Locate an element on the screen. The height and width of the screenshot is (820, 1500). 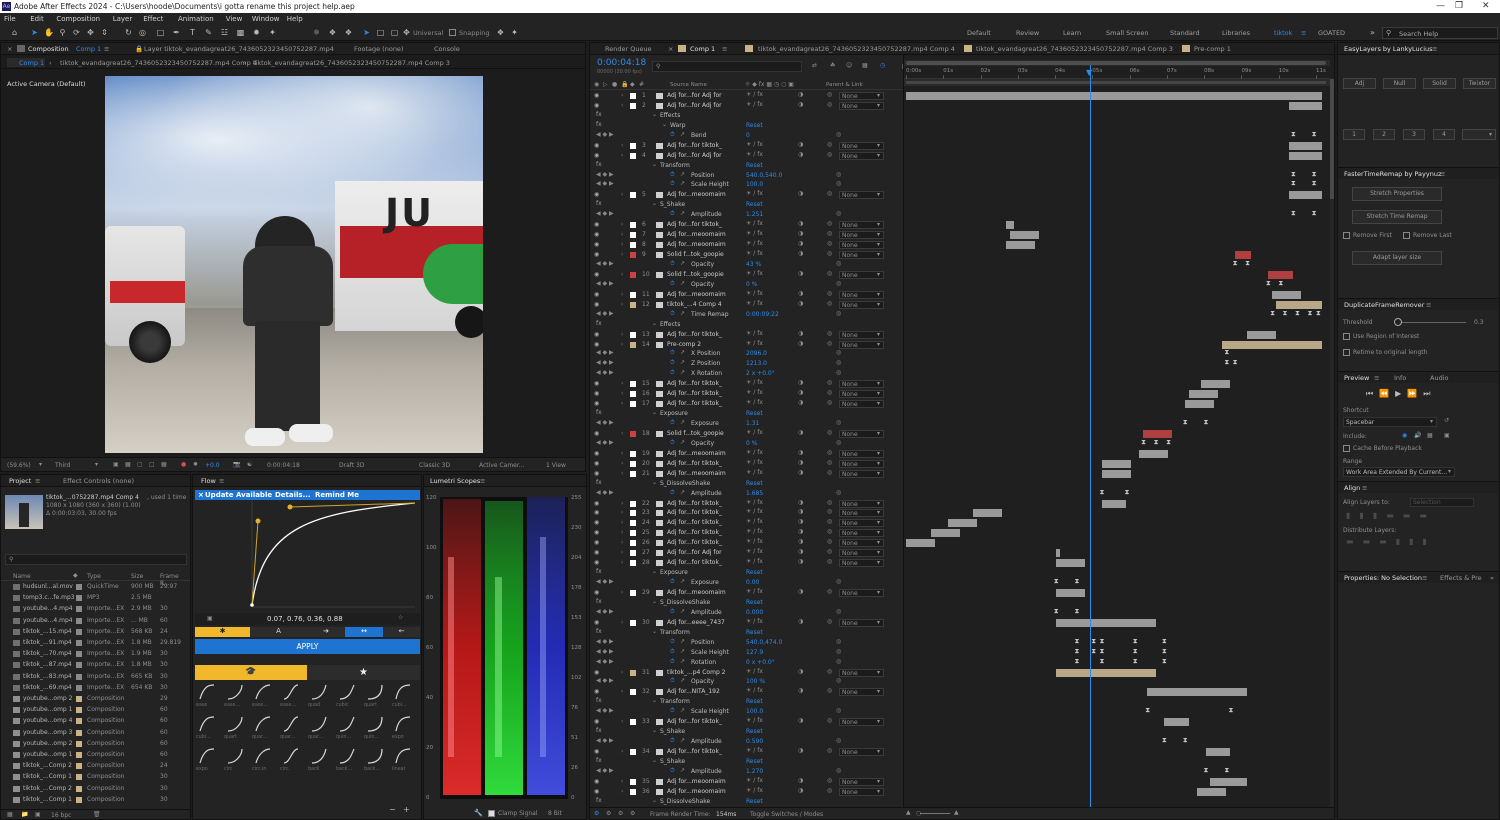
magic-wand-button: ✱ is located at coordinates (222, 632).